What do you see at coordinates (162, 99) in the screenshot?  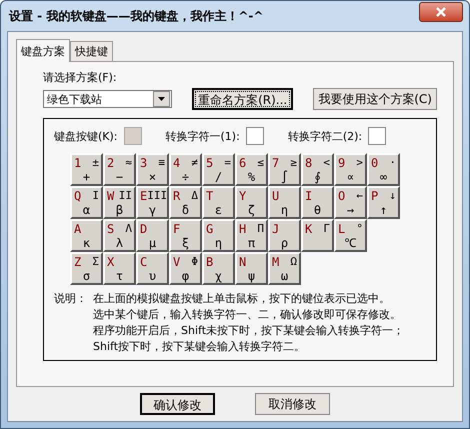 I see `dropdown-arrow-icon` at bounding box center [162, 99].